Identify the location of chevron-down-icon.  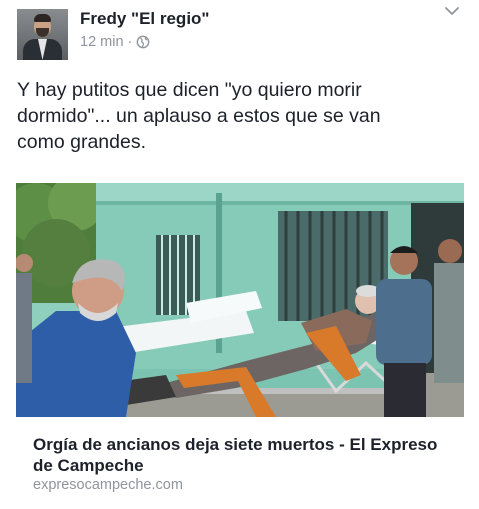
(452, 11).